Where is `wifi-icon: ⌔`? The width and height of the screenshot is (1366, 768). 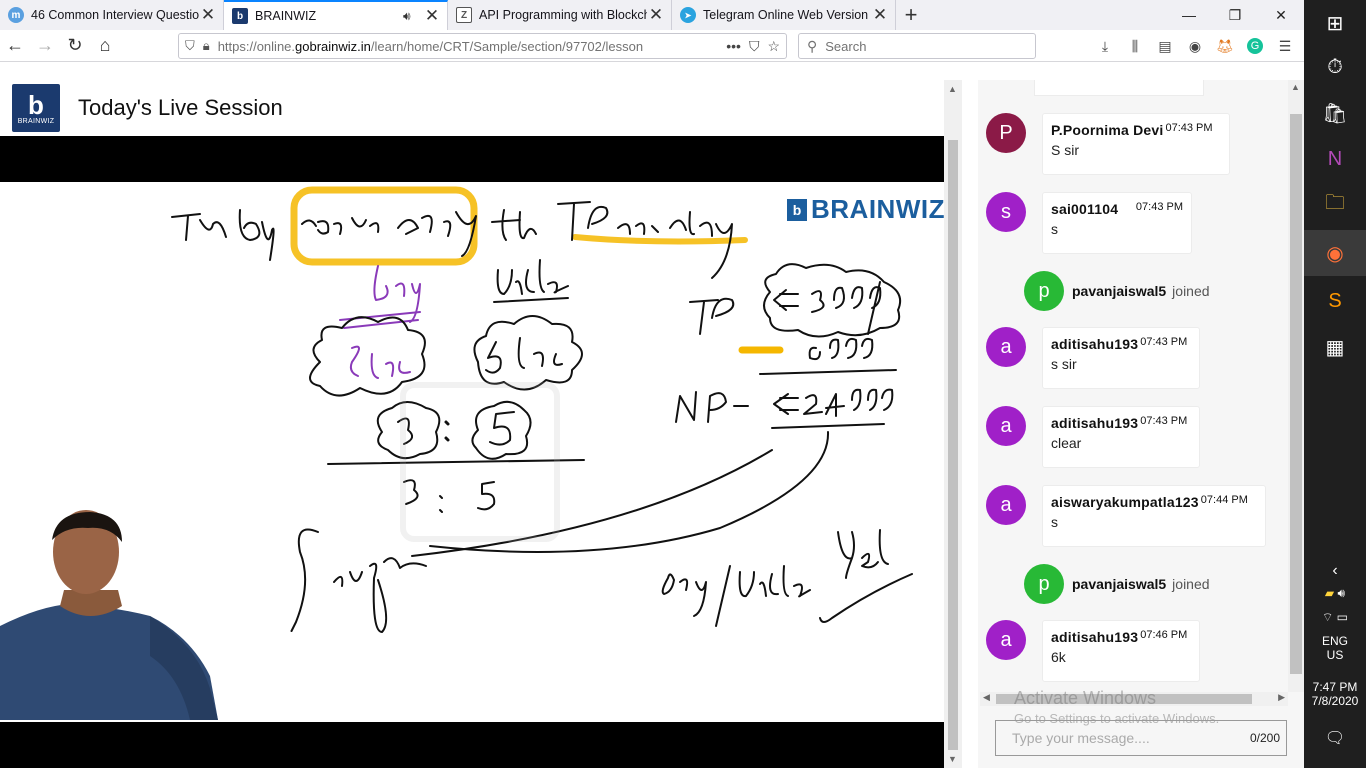
wifi-icon: ⌔ is located at coordinates (1327, 617).